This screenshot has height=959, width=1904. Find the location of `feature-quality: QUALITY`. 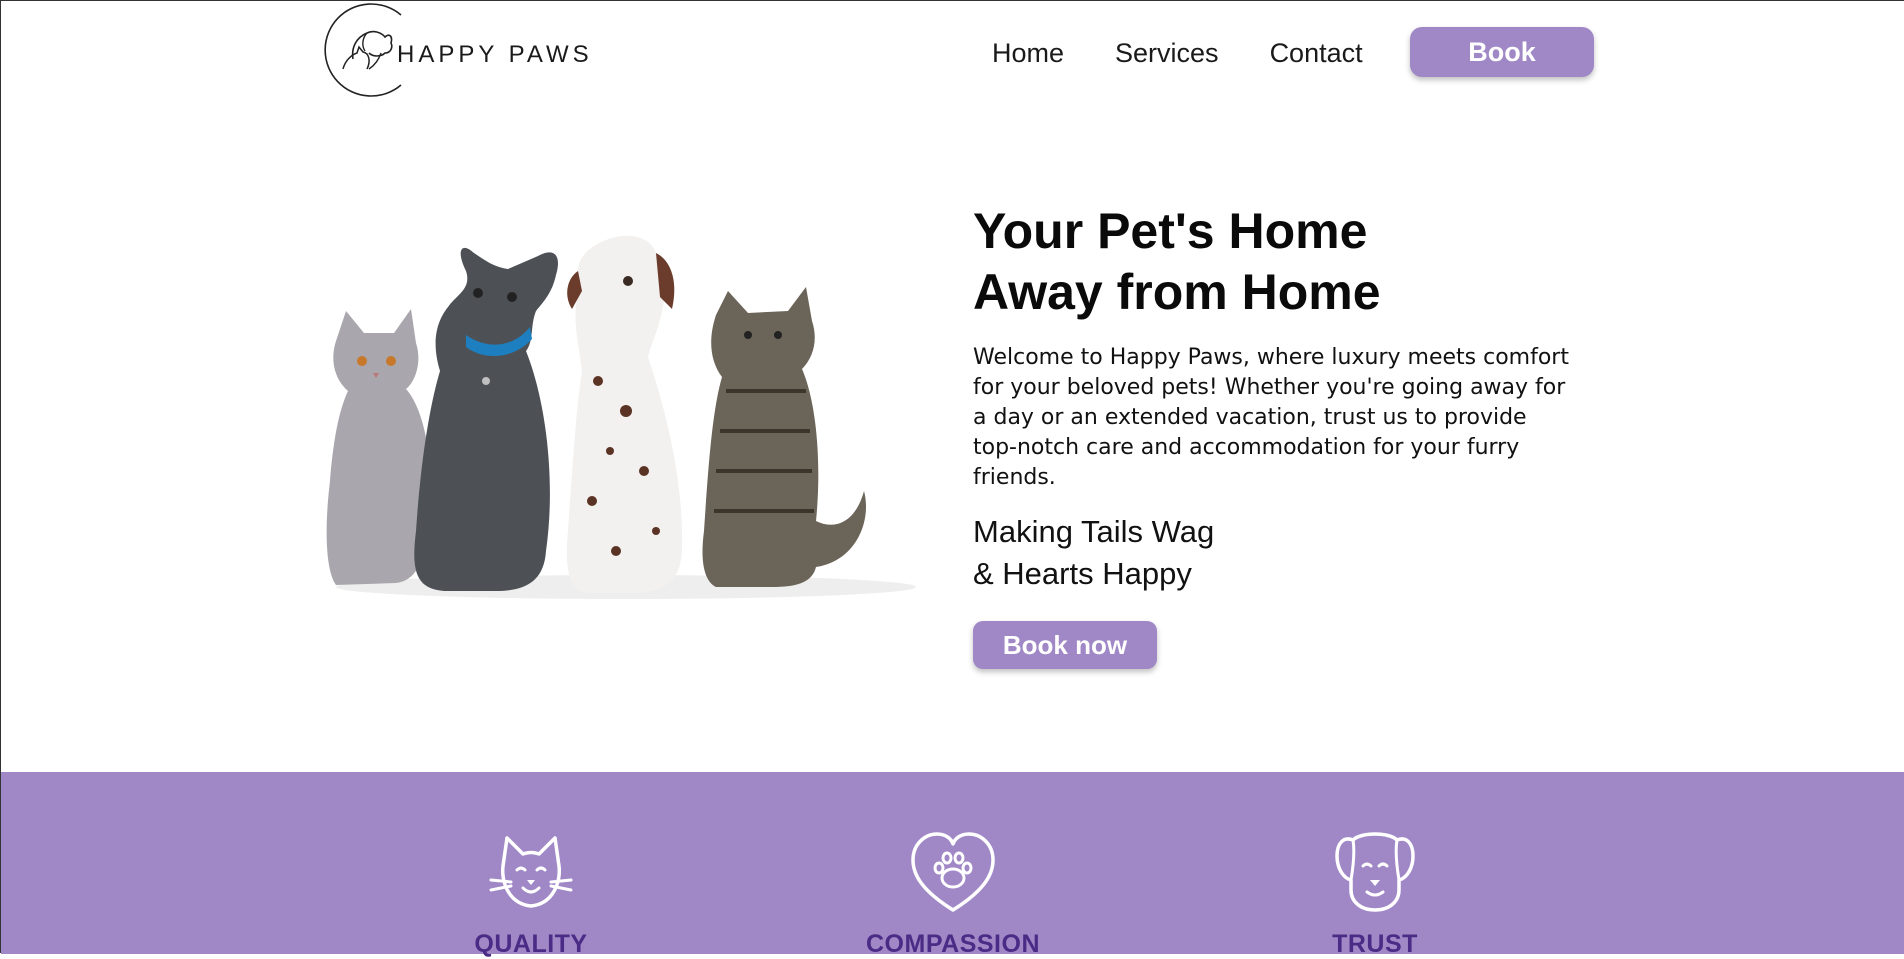

feature-quality: QUALITY is located at coordinates (531, 894).